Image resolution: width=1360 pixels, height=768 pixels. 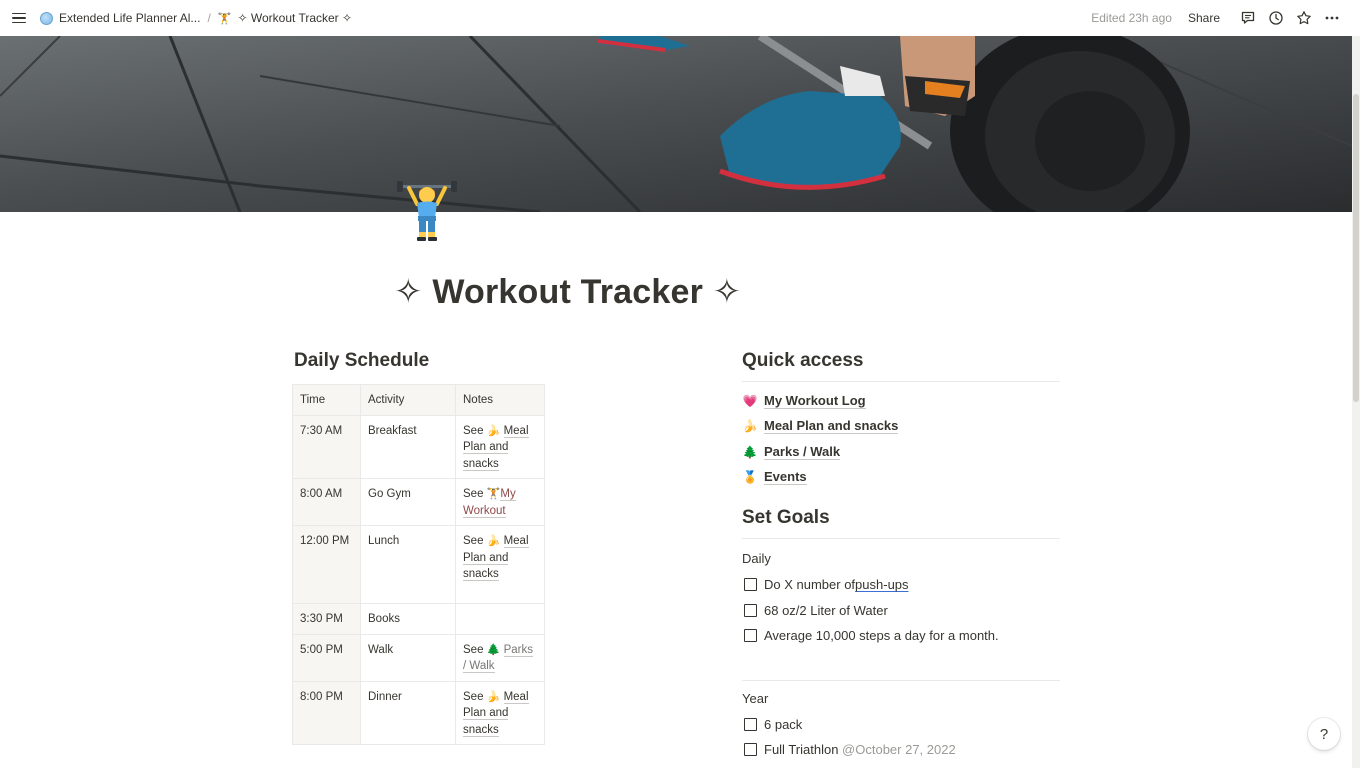 What do you see at coordinates (802, 451) in the screenshot?
I see `quick-access-label: Parks / Walk` at bounding box center [802, 451].